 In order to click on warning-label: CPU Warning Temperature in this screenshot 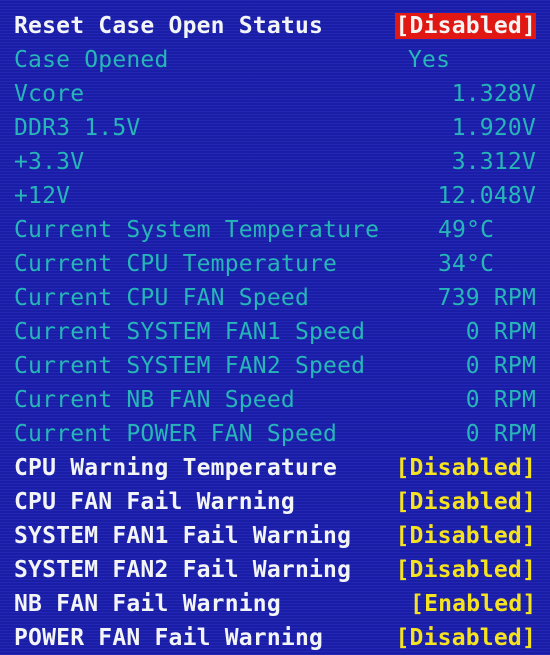, I will do `click(176, 468)`.